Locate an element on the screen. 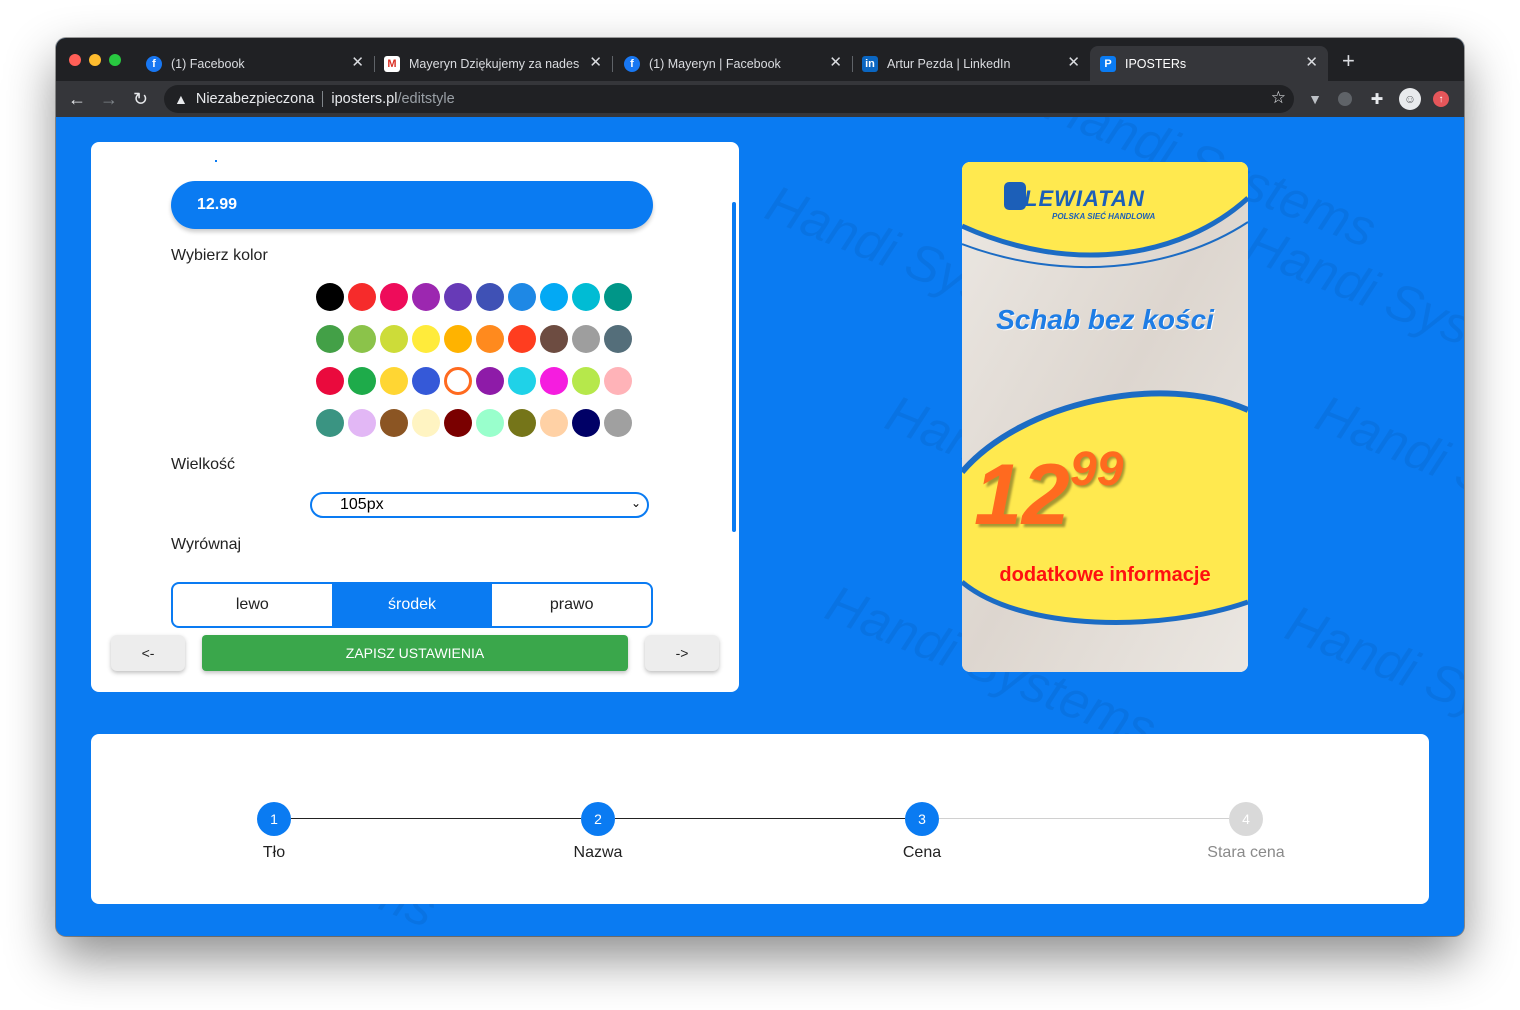  align-center-button: środek is located at coordinates (412, 605).